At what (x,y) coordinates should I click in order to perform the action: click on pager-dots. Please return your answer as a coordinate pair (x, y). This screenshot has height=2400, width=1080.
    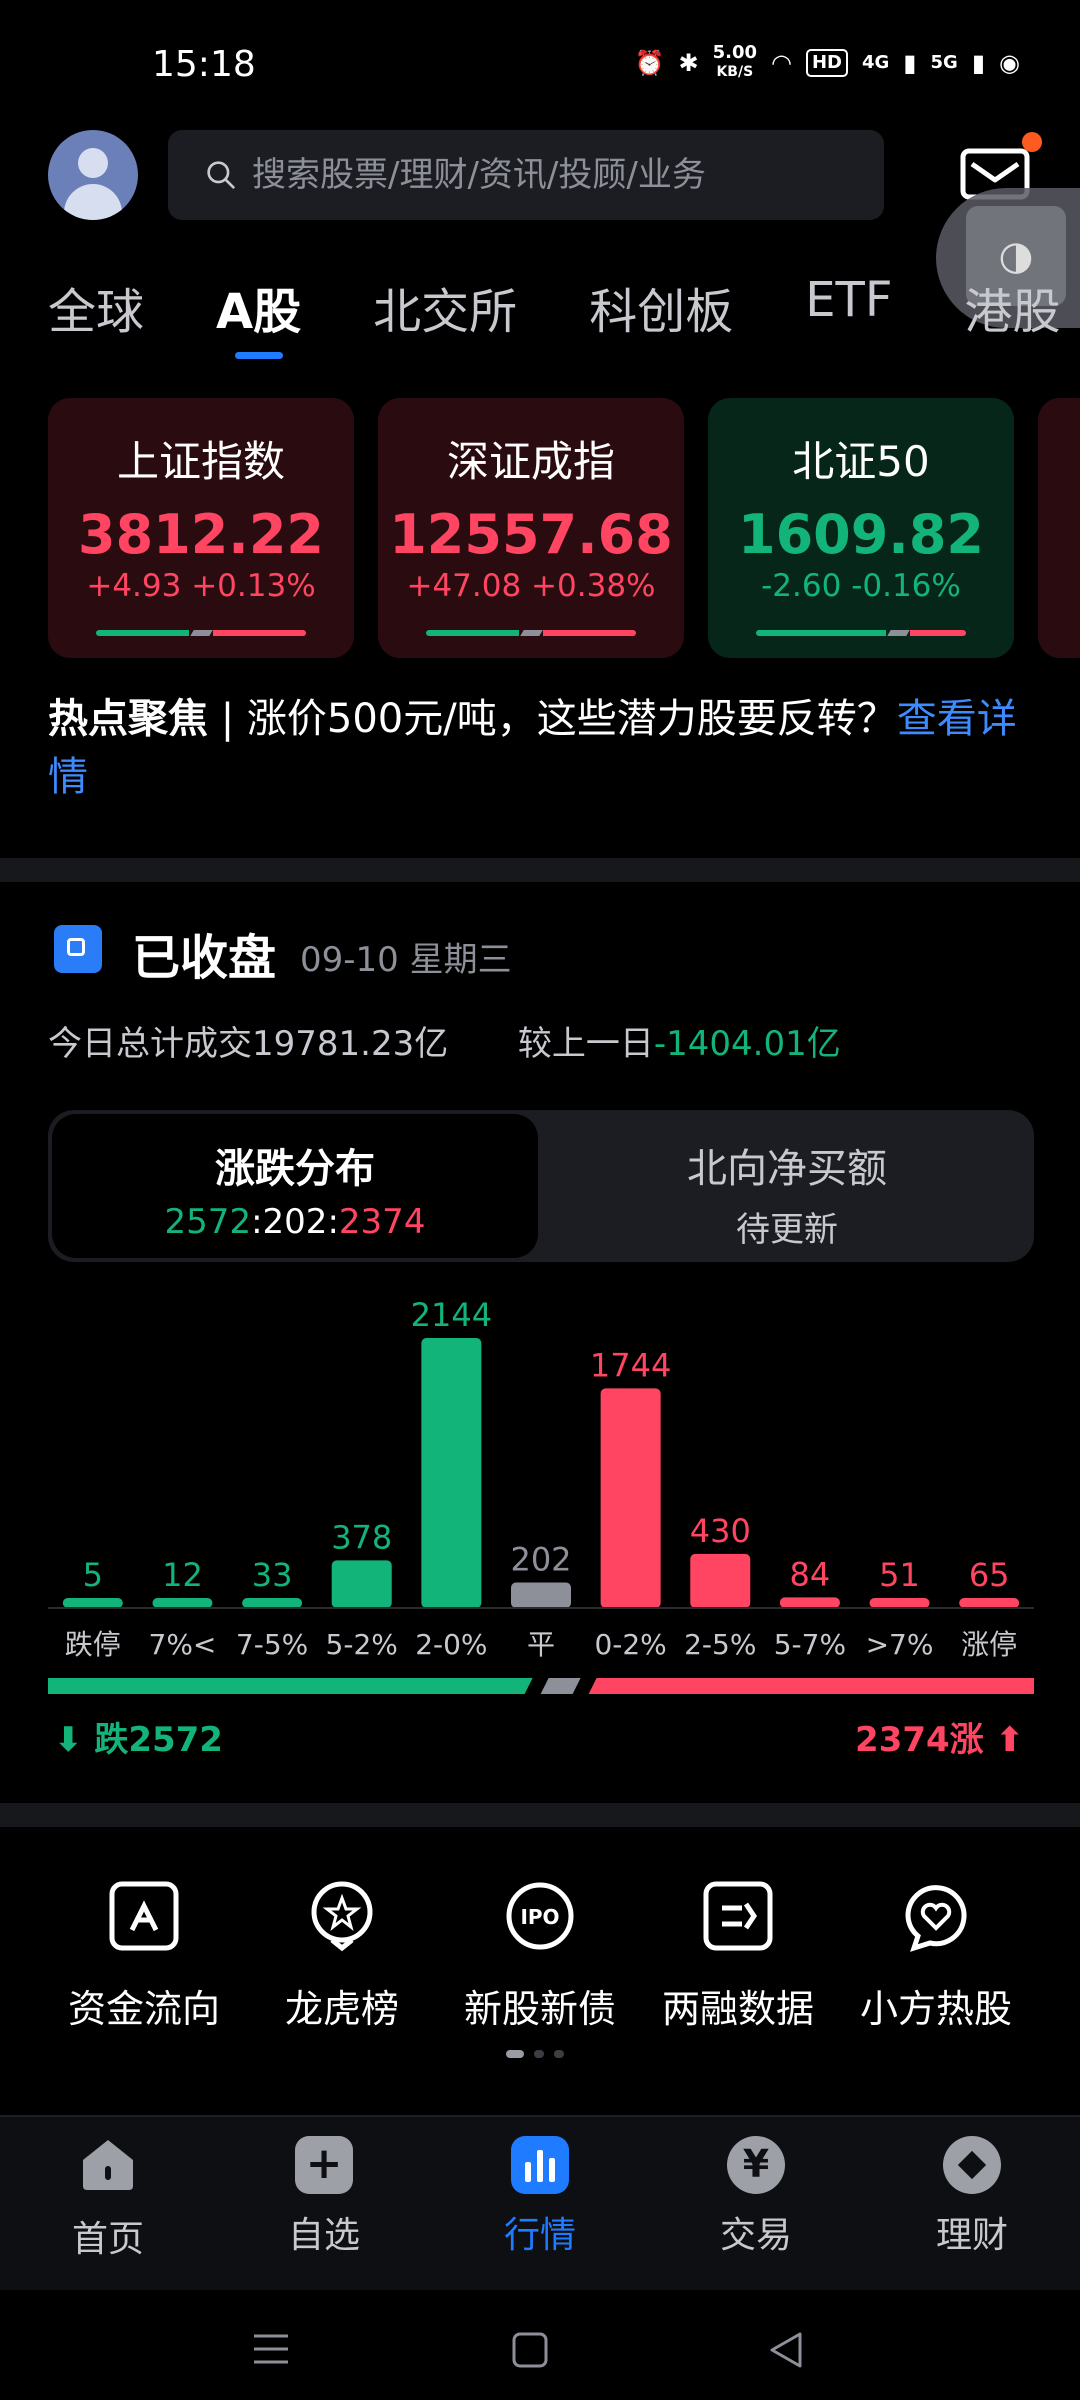
    Looking at the image, I should click on (535, 2054).